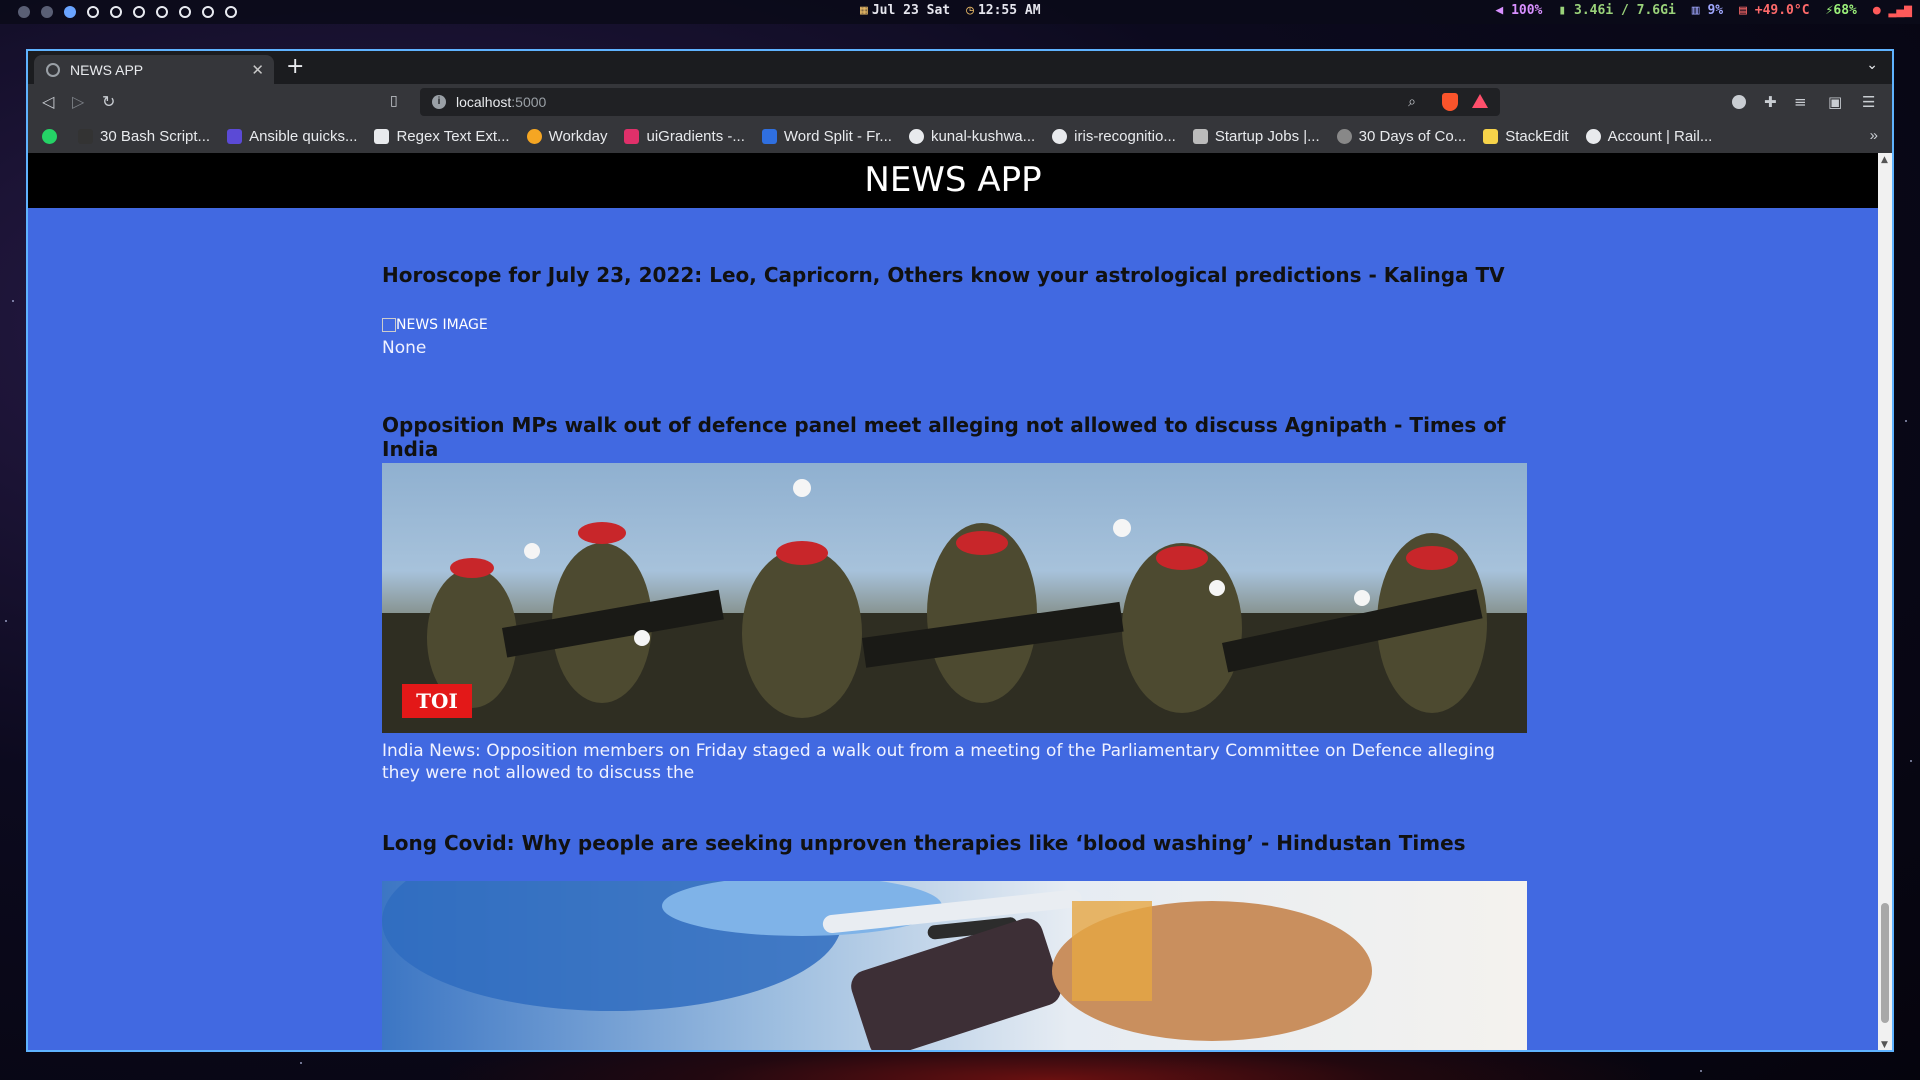  I want to click on tab-search-chevron-down-icon: ⌄, so click(1872, 65).